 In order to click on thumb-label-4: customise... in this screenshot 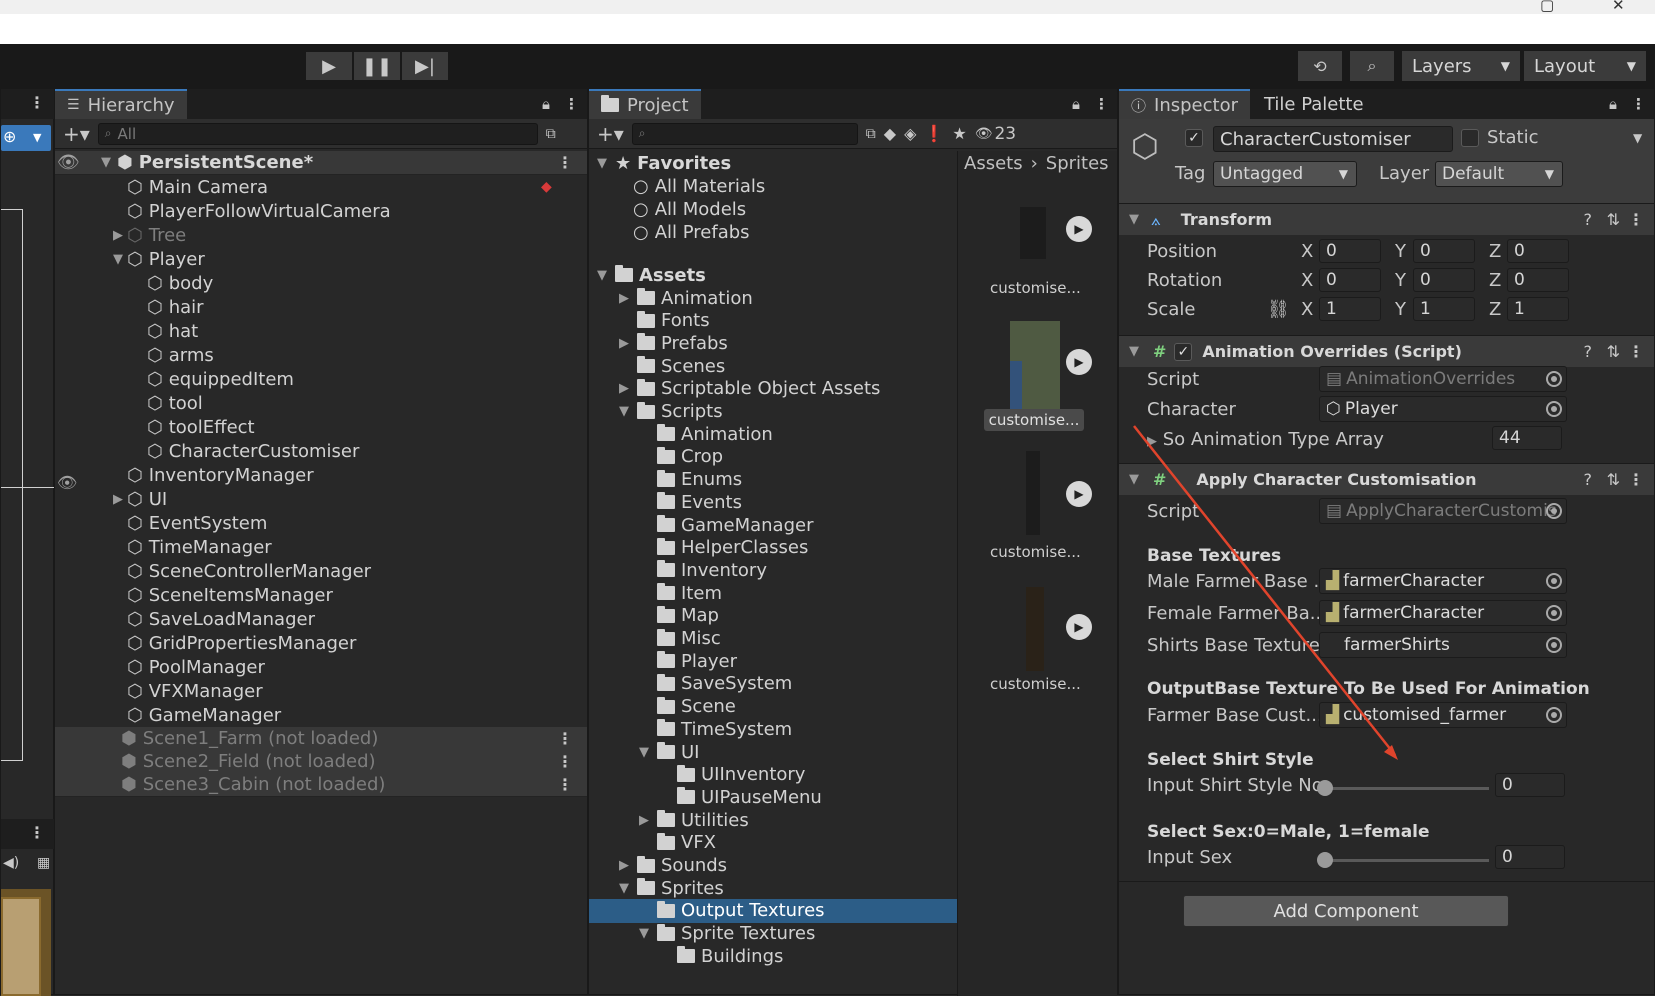, I will do `click(1035, 684)`.